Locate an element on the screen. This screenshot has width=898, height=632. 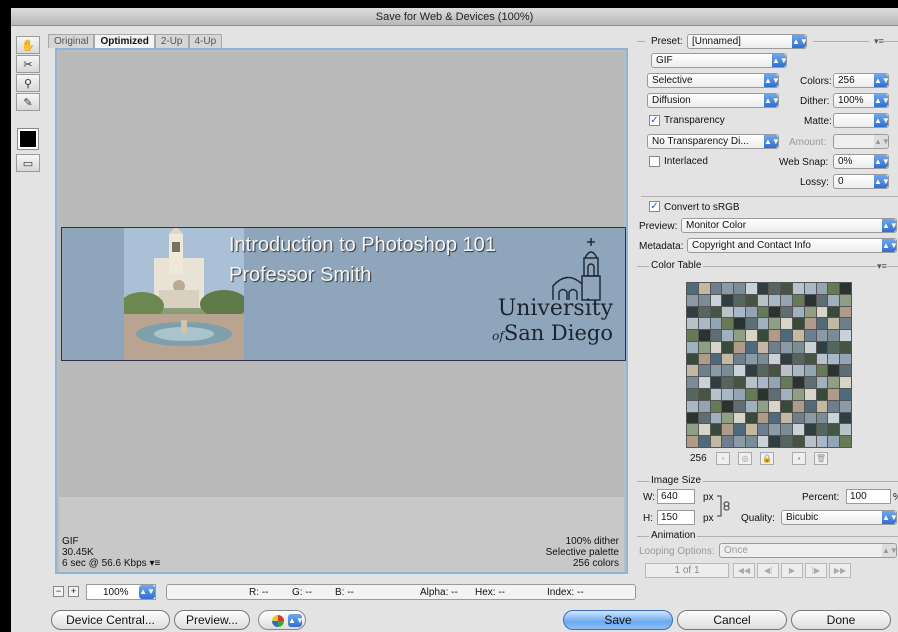
metadata-select: Copyright and Contact Info ▲▼ is located at coordinates (792, 245).